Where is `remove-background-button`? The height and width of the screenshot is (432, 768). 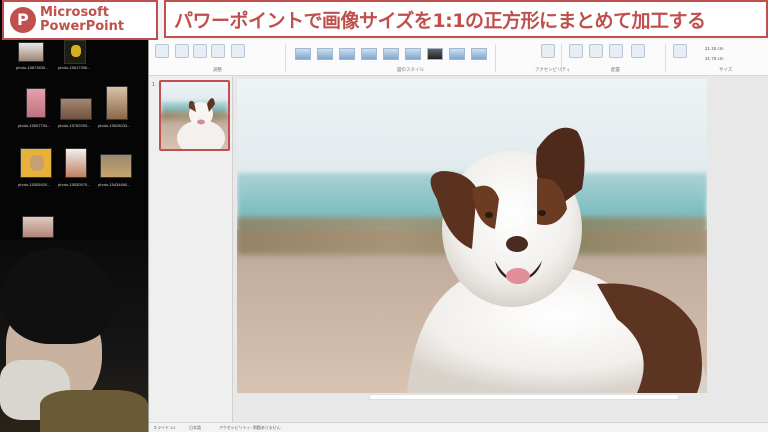
remove-background-button is located at coordinates (162, 51).